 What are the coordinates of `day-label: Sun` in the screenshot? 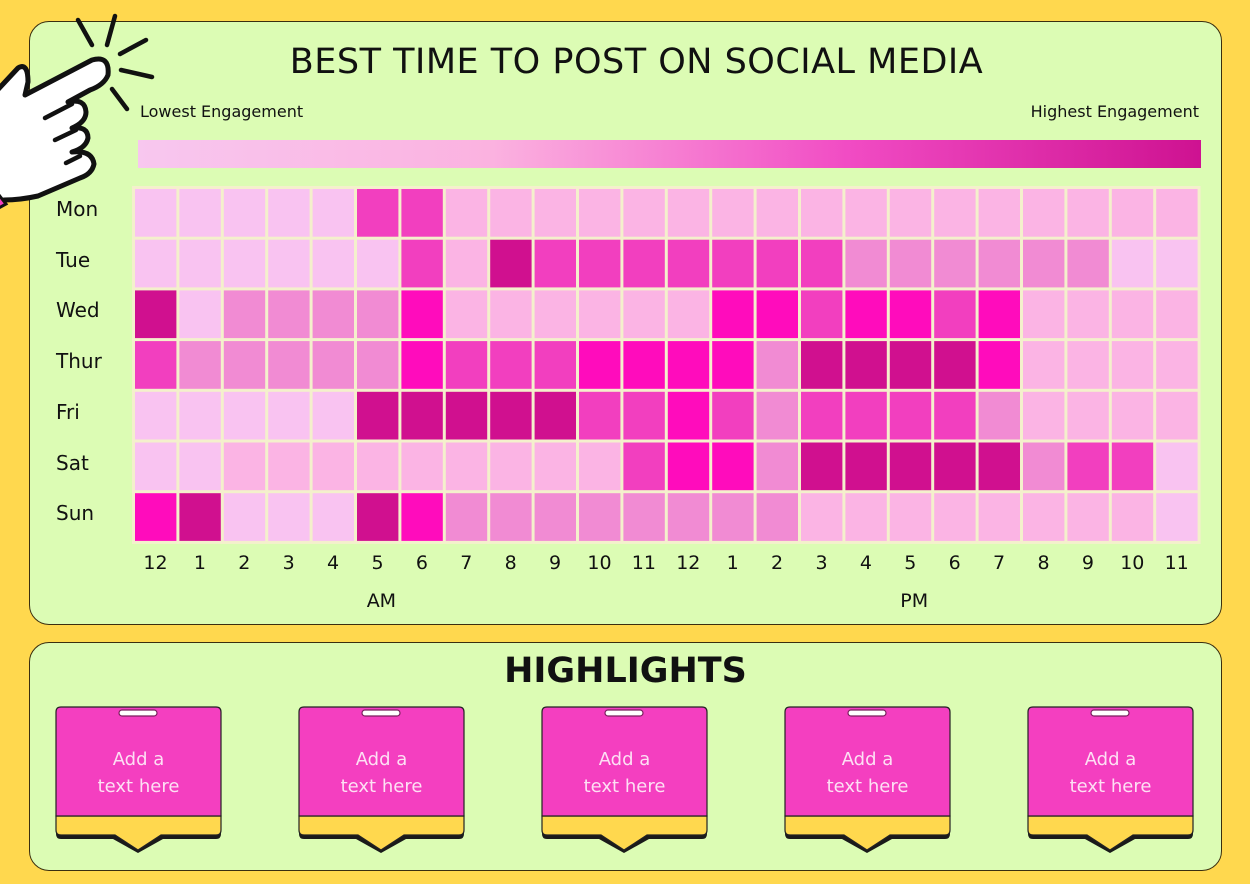 It's located at (75, 513).